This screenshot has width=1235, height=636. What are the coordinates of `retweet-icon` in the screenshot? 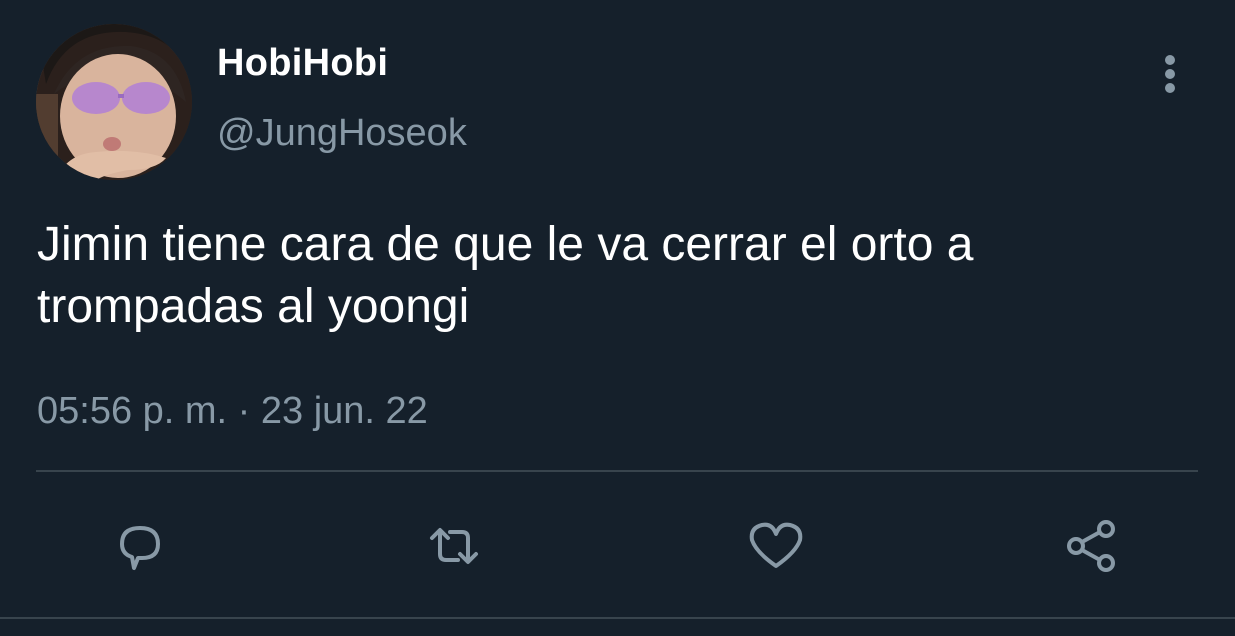 It's located at (454, 546).